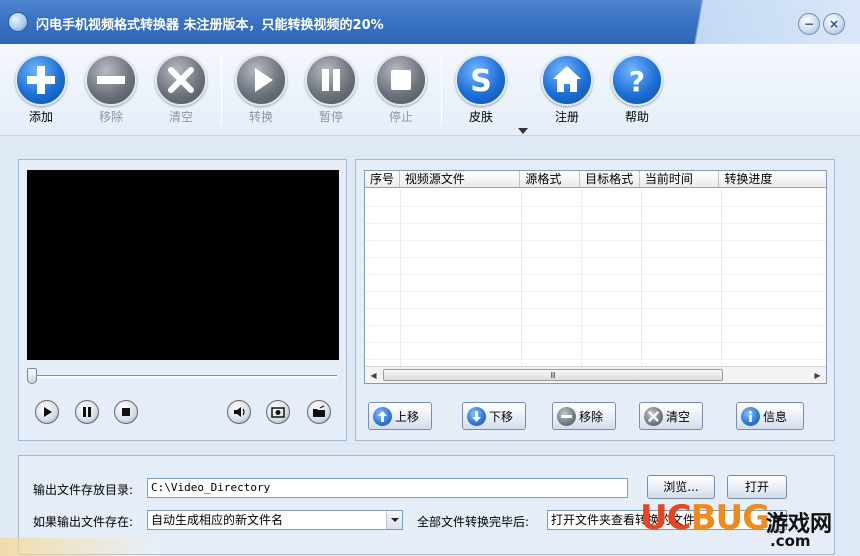 This screenshot has width=860, height=556. Describe the element at coordinates (183, 376) in the screenshot. I see `seek-bar` at that location.